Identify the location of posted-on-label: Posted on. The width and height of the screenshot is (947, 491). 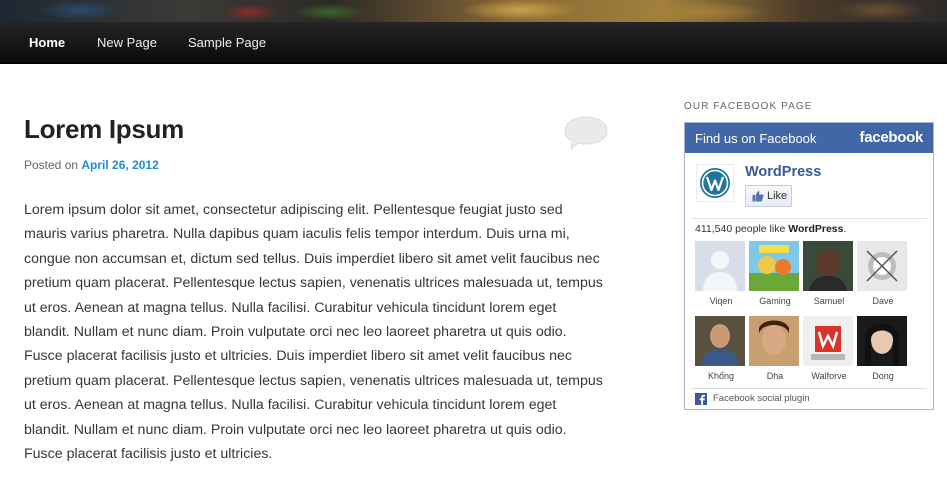
(51, 165).